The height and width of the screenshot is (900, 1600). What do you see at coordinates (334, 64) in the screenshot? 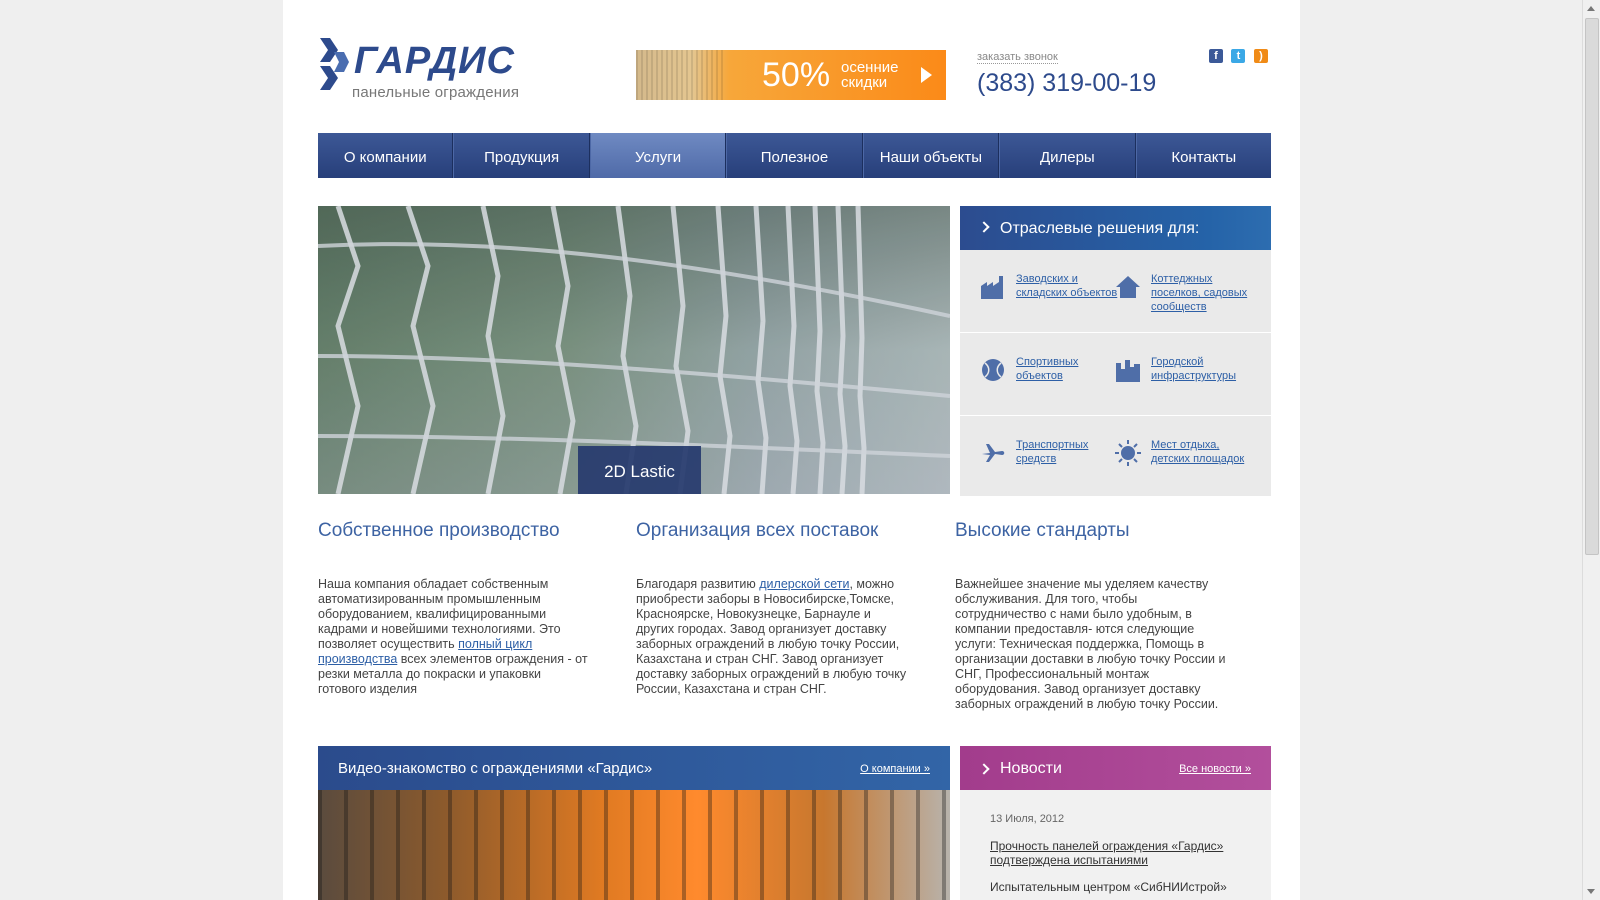
I see `logo-mark-icon` at bounding box center [334, 64].